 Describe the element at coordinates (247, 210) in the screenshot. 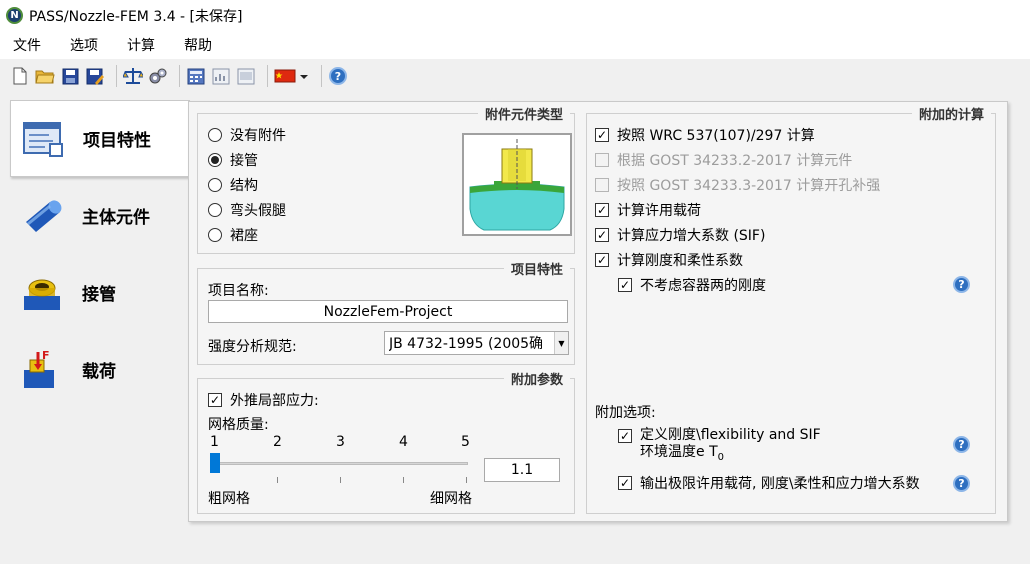

I see `radio-elbow-dummy-leg: 弯头假腿` at that location.